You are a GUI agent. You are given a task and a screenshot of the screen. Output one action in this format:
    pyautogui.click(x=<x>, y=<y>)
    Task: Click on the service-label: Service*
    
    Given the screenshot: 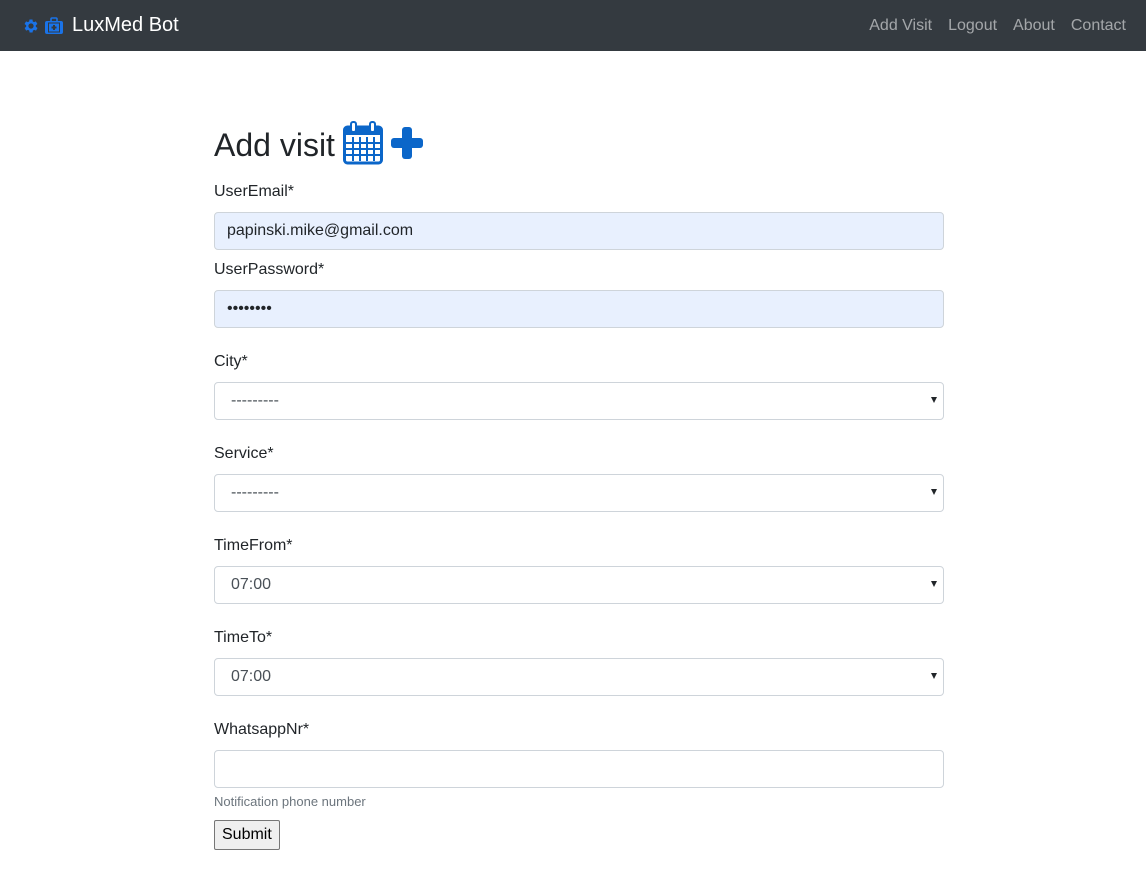 What is the action you would take?
    pyautogui.click(x=244, y=453)
    